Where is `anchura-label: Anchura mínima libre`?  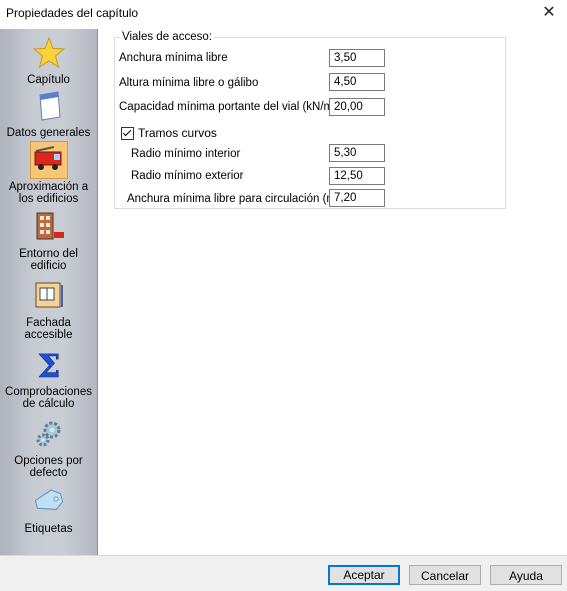 anchura-label: Anchura mínima libre is located at coordinates (173, 58).